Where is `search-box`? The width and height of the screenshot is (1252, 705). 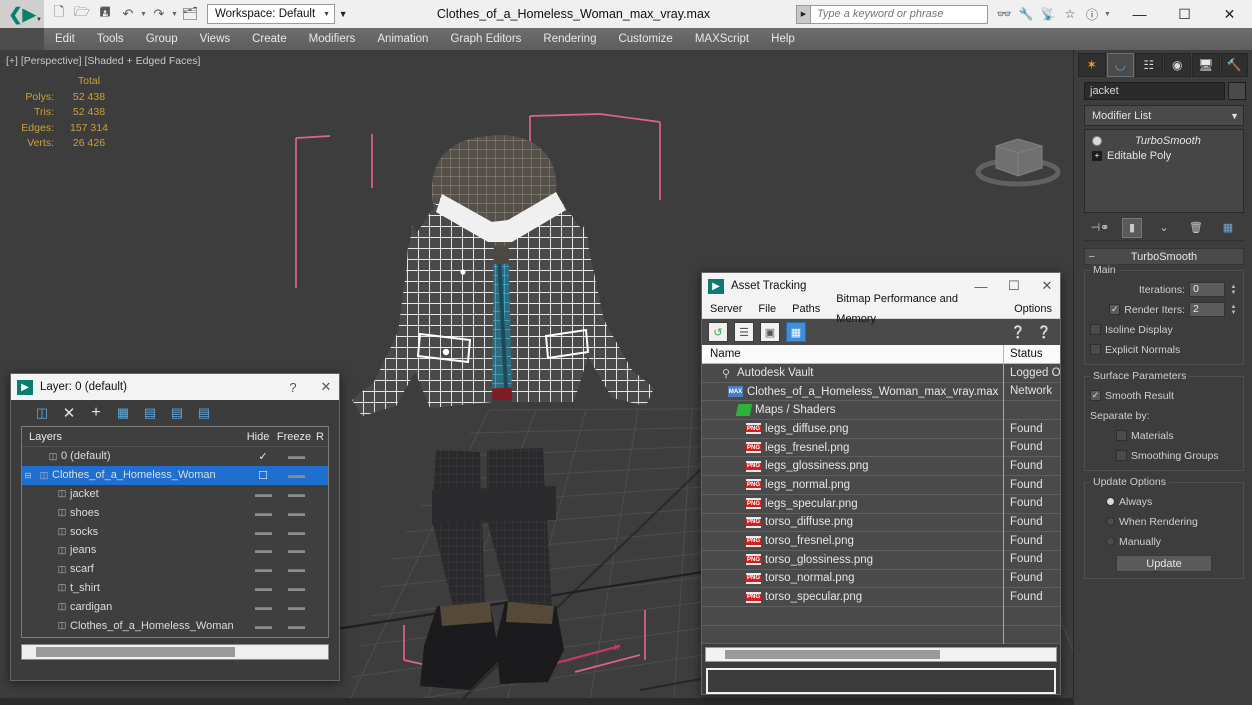
search-box is located at coordinates (899, 14).